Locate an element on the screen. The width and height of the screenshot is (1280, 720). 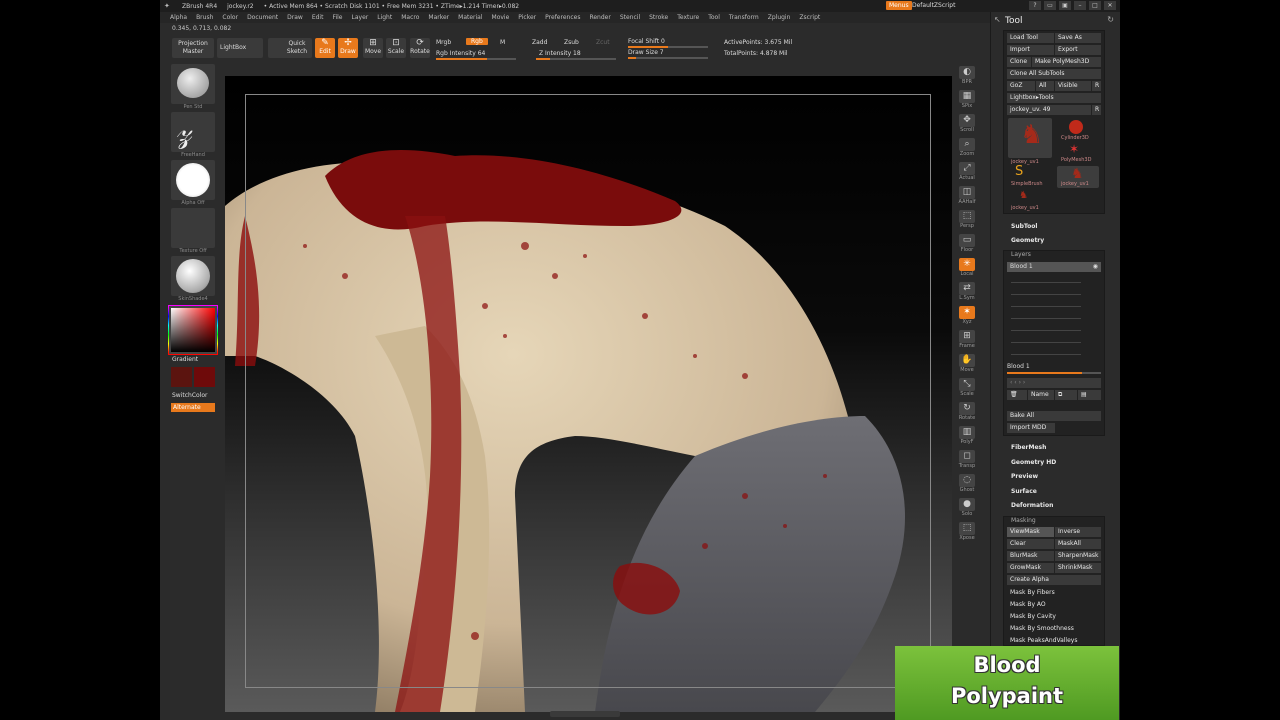
shelf-zoom-button: ⌕ Zoom is located at coordinates (967, 149).